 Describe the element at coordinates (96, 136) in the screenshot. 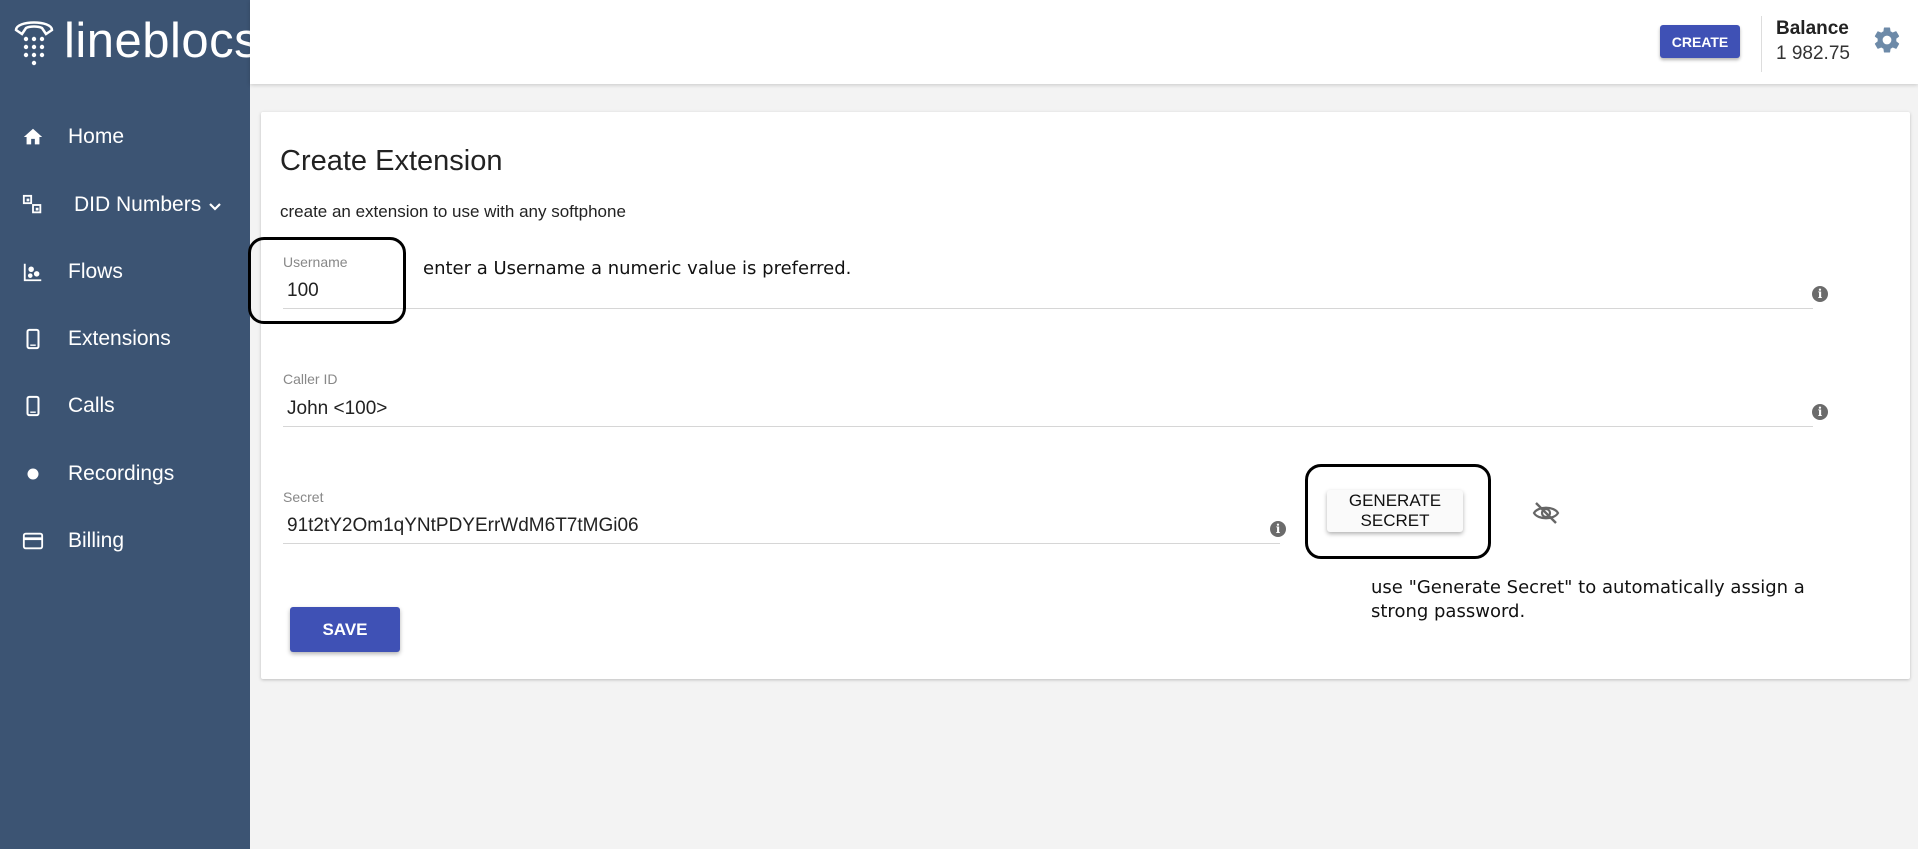

I see `sidebar-item-label: Home` at that location.